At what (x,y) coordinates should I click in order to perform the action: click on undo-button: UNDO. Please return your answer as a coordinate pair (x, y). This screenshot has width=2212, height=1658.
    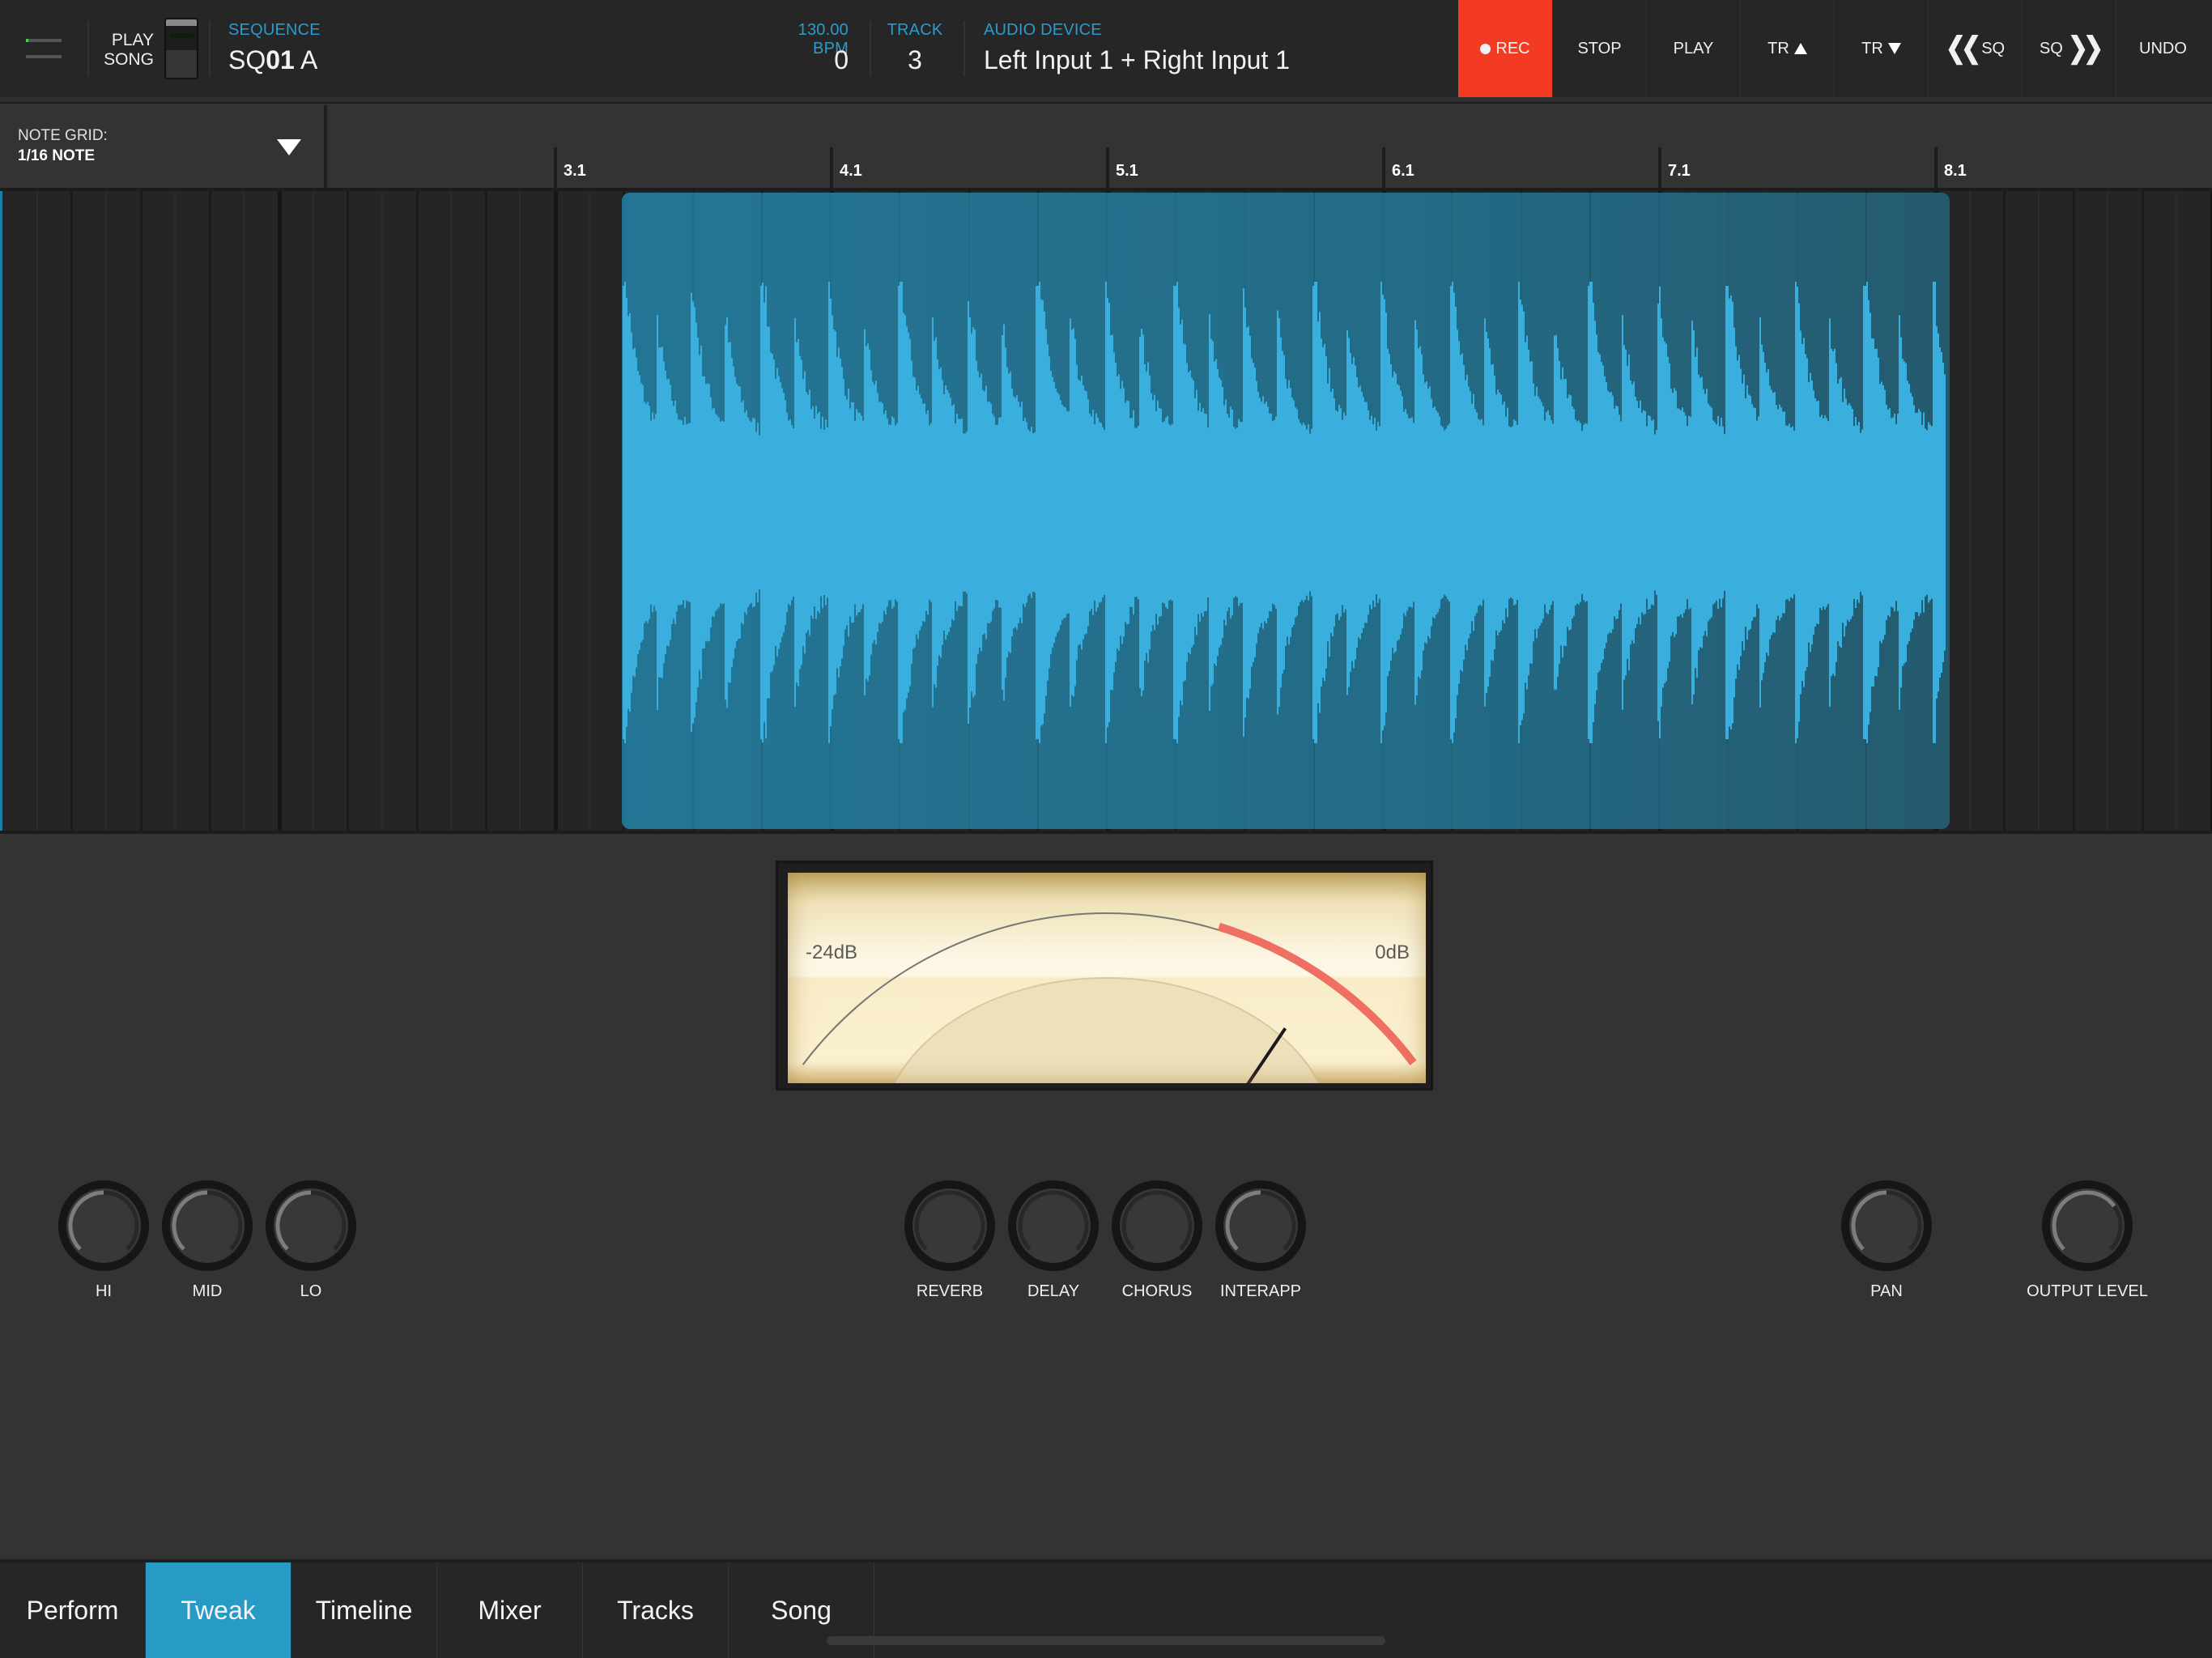
    Looking at the image, I should click on (2163, 48).